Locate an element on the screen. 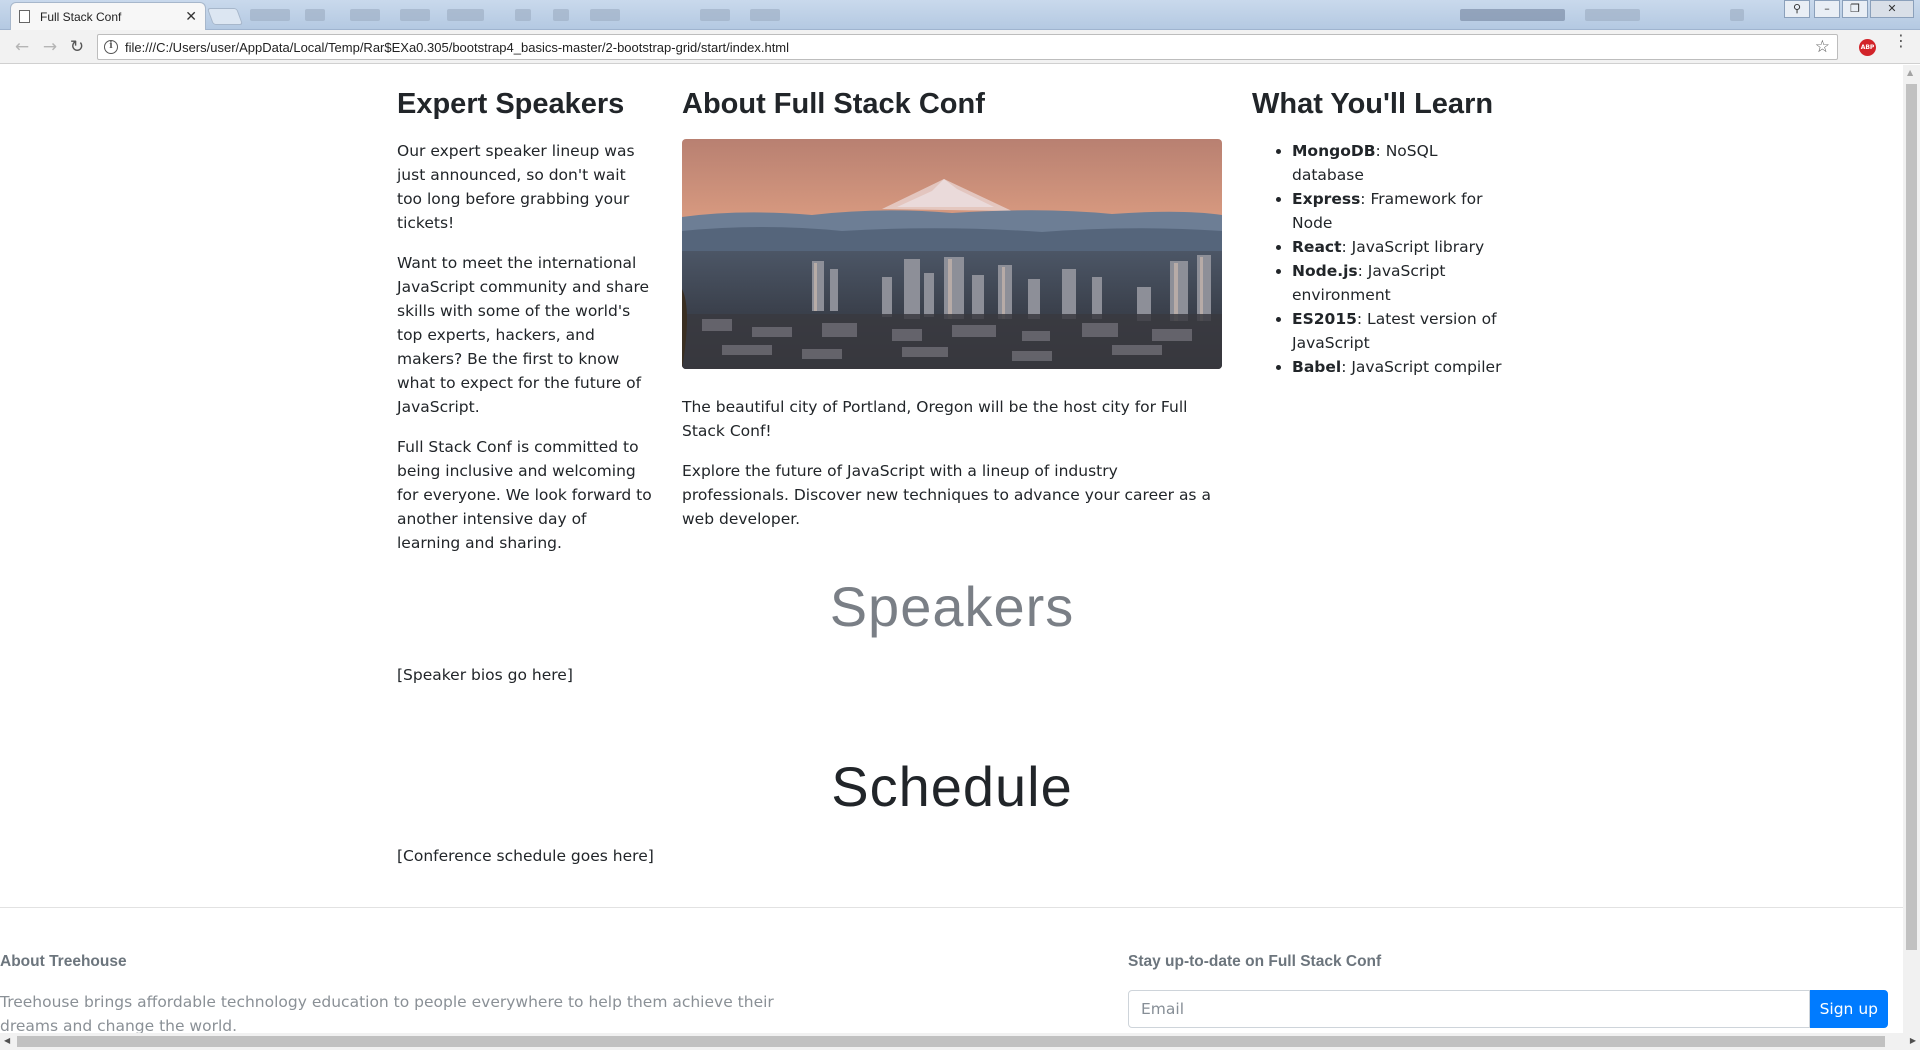 Image resolution: width=1920 pixels, height=1050 pixels. window-close-icon: ✕ is located at coordinates (1892, 9).